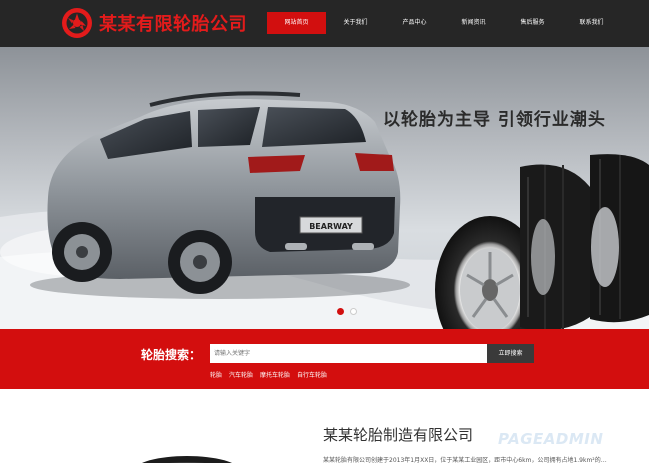  Describe the element at coordinates (494, 120) in the screenshot. I see `banner-slogan: 以轮胎为主导 引领行业潮头` at that location.